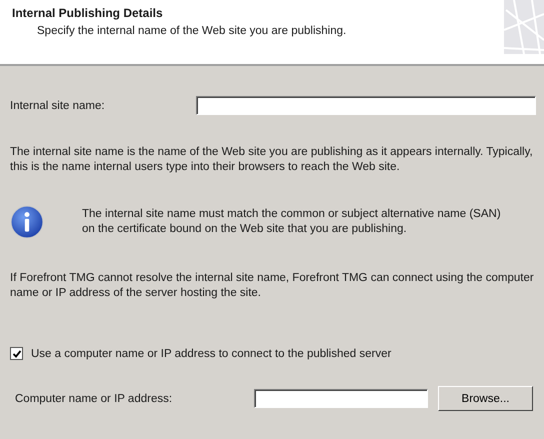 The image size is (544, 439). I want to click on page-title: Internal Publishing Details, so click(88, 13).